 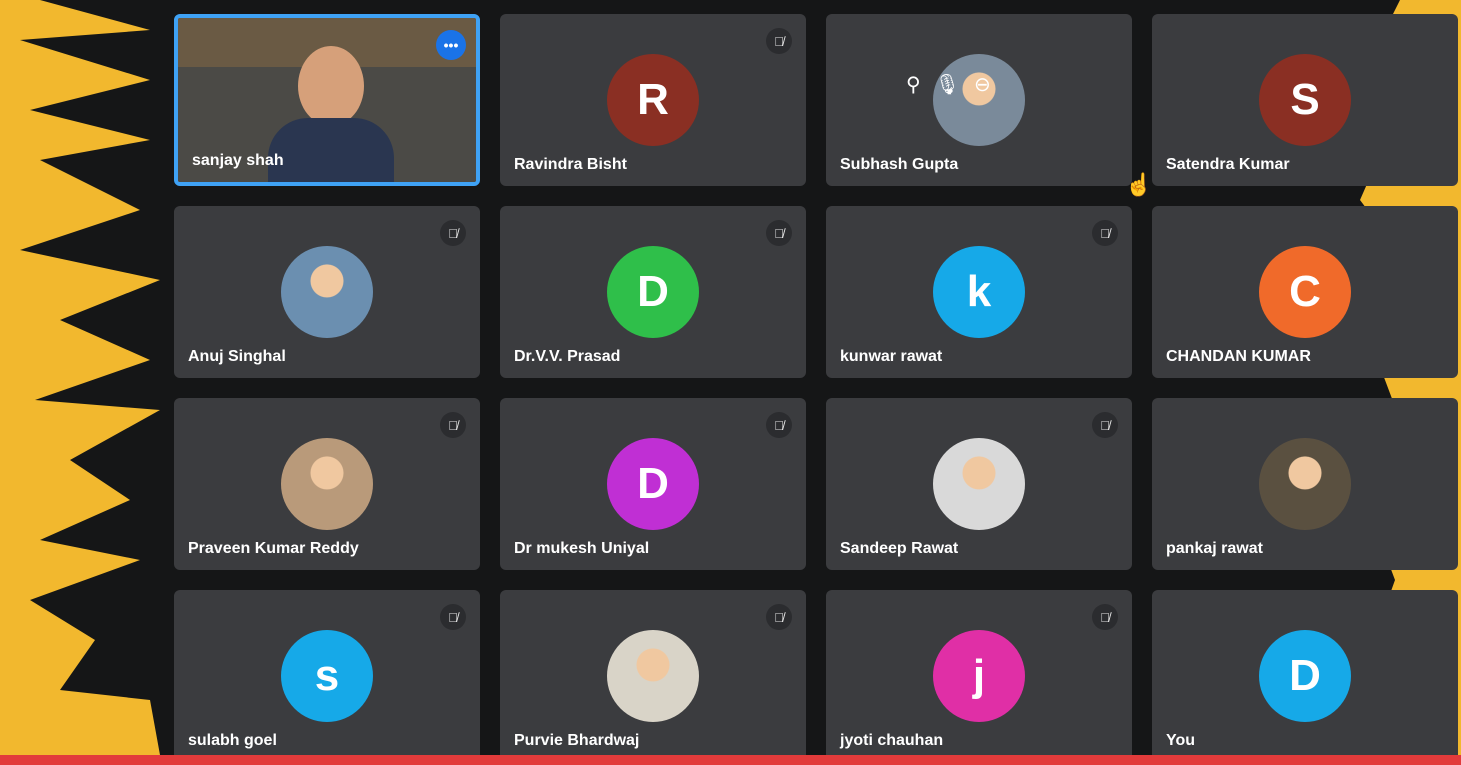 What do you see at coordinates (1181, 740) in the screenshot?
I see `participant-name: You` at bounding box center [1181, 740].